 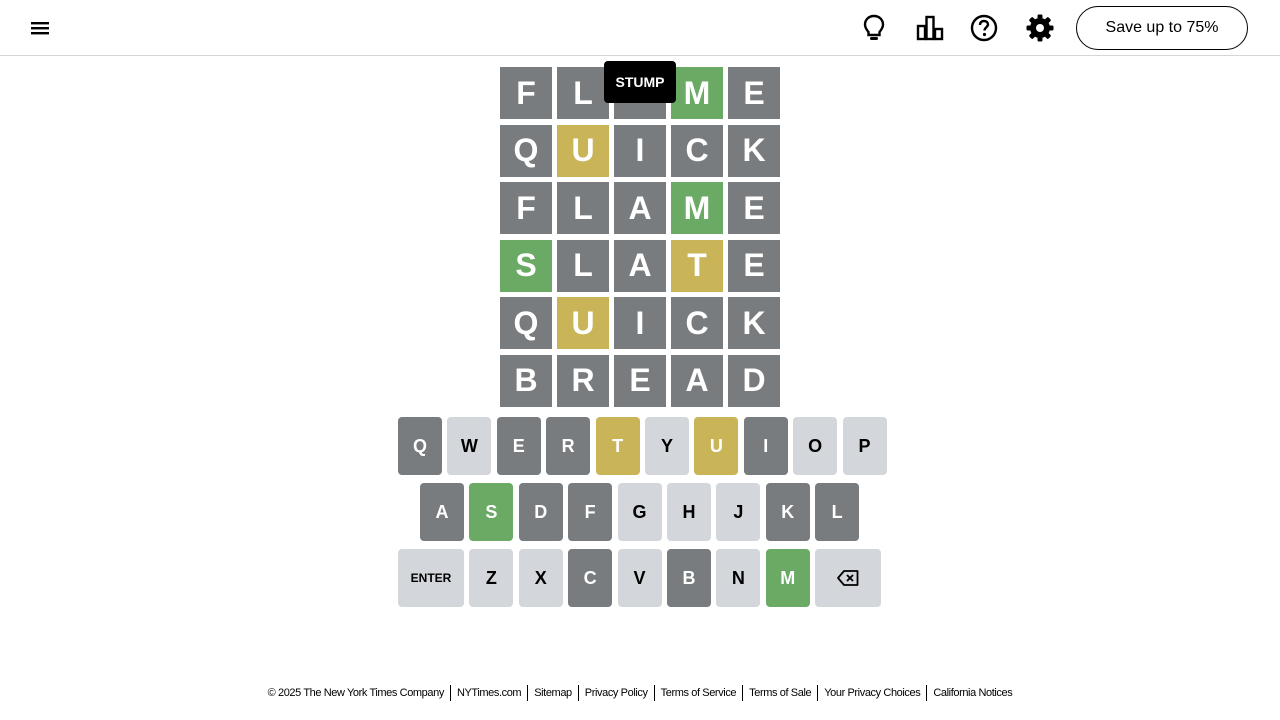 I want to click on backspace-icon, so click(x=848, y=578).